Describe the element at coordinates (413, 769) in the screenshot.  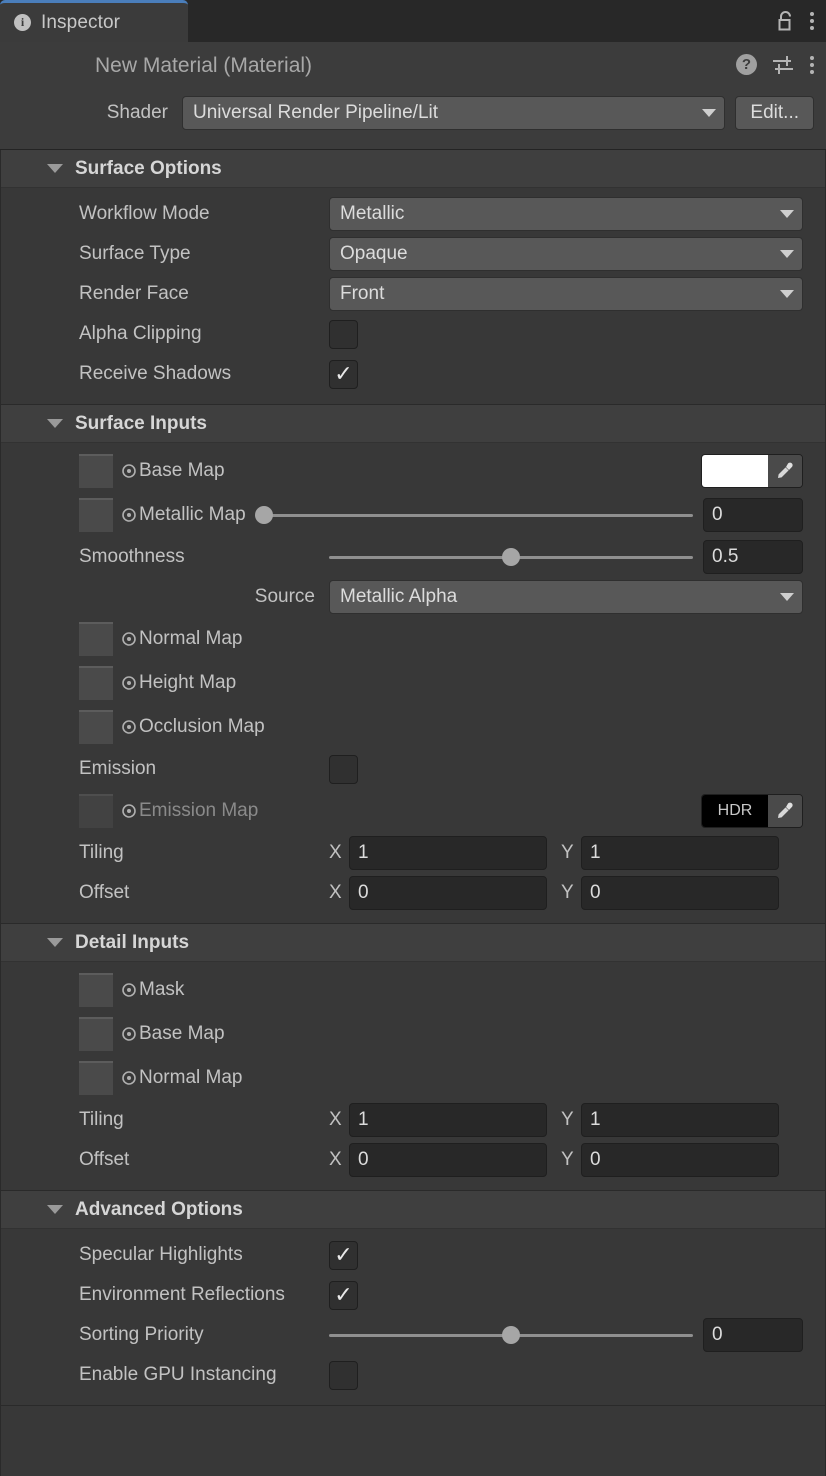
I see `row-emission: Emission` at that location.